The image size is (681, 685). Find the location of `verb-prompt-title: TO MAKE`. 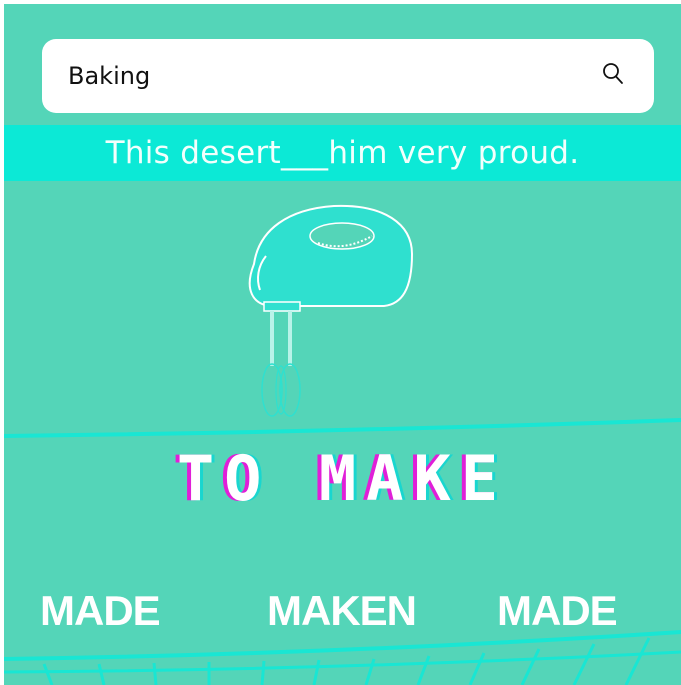

verb-prompt-title: TO MAKE is located at coordinates (342, 478).